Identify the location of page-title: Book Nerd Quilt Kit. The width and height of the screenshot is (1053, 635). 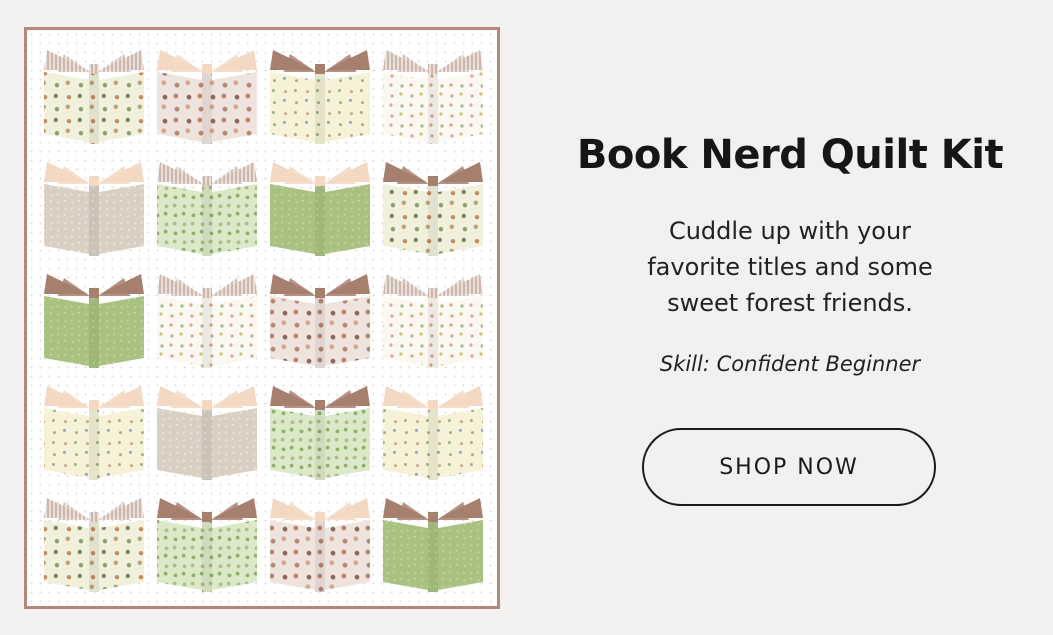
(790, 155).